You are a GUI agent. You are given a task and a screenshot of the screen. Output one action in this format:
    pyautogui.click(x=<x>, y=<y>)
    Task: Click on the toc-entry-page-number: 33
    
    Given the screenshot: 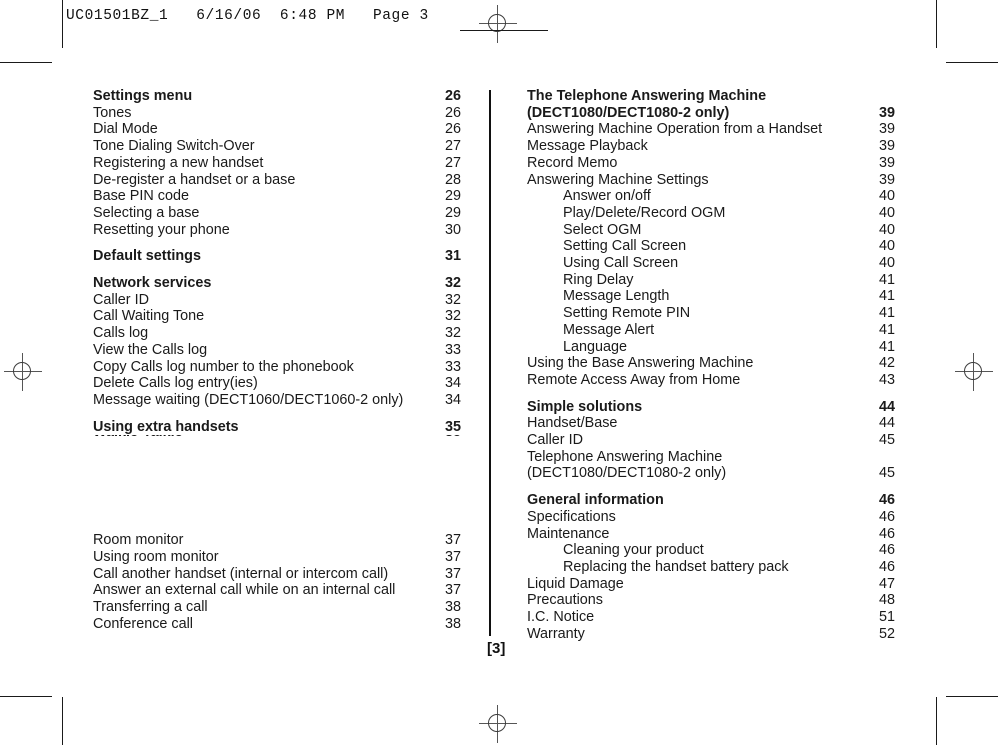 What is the action you would take?
    pyautogui.click(x=452, y=349)
    